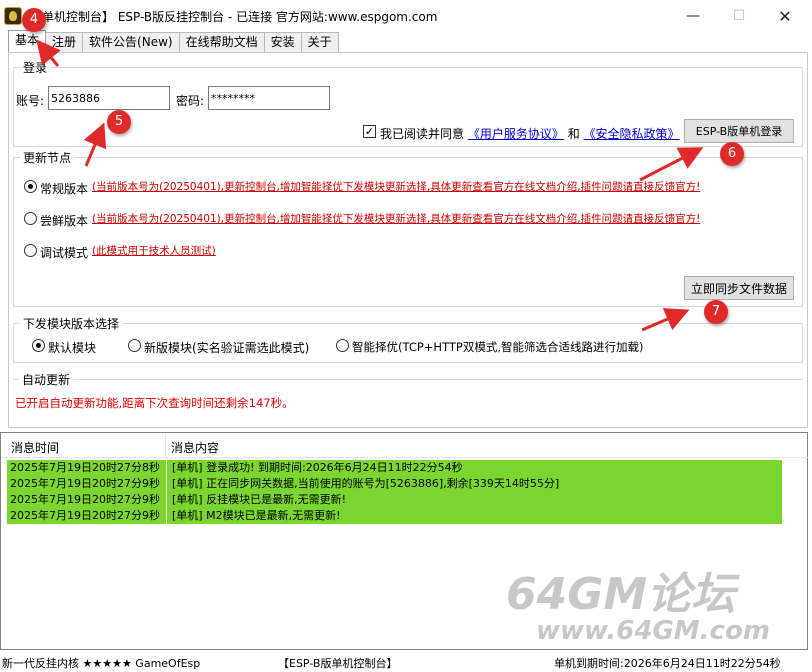 This screenshot has width=812, height=672. I want to click on log-row-time: 2025年7月19日20时27分8秒, so click(85, 467).